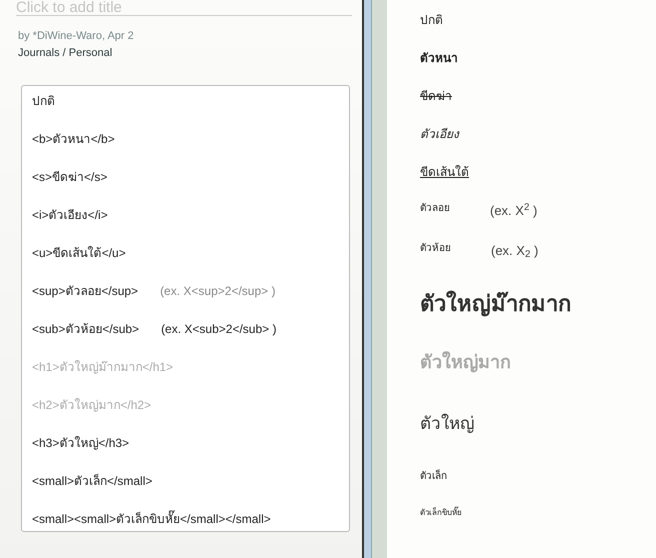 The image size is (656, 558). Describe the element at coordinates (43, 101) in the screenshot. I see `code-line: ปกติ` at that location.